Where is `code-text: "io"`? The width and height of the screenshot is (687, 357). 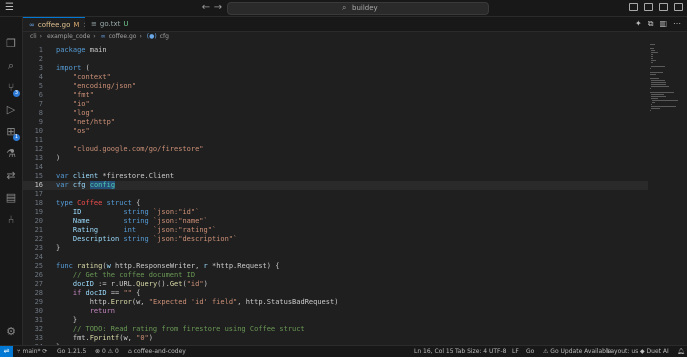
code-text: "io" is located at coordinates (73, 104).